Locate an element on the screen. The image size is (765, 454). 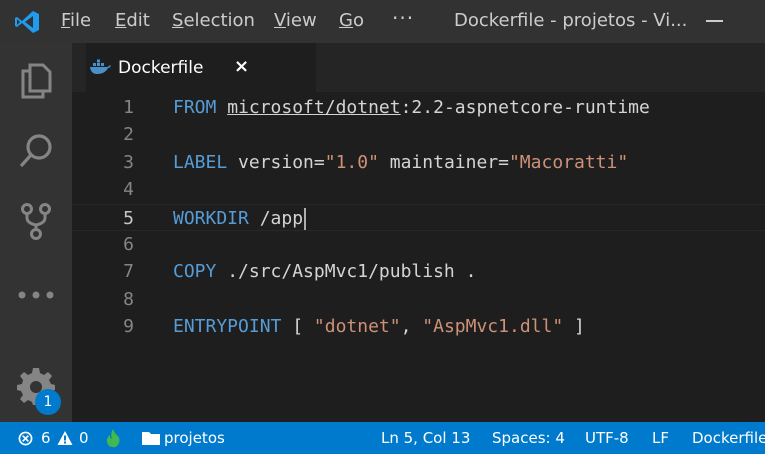
menu-view-label: iew is located at coordinates (301, 20).